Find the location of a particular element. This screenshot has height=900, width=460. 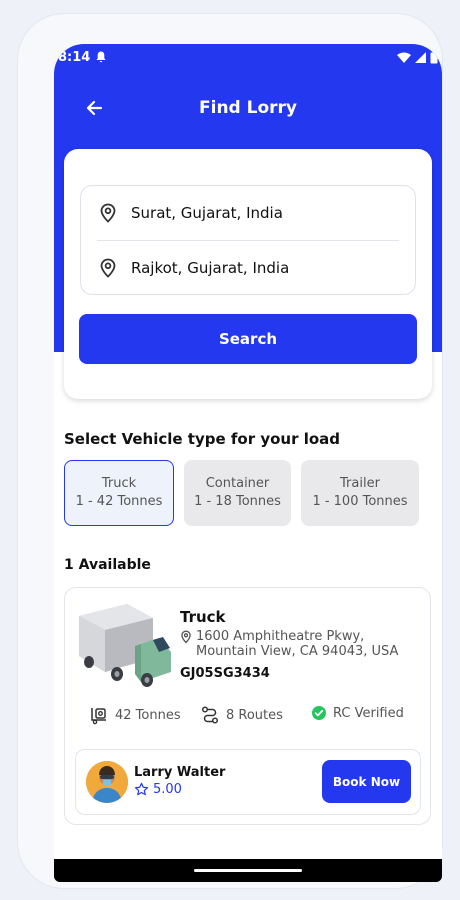

vehicle-type-capacity: 1 - 18 Tonnes is located at coordinates (237, 501).